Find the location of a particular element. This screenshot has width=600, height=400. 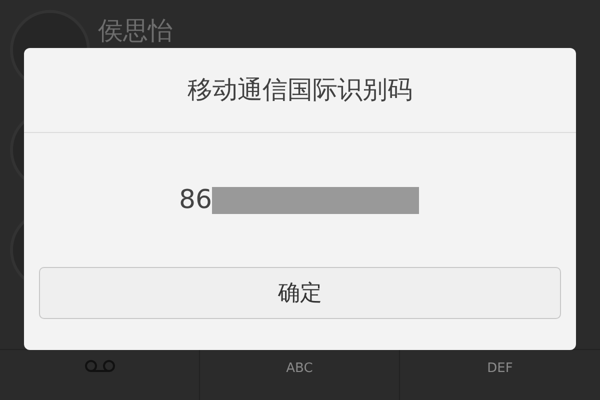

code-value: 86 is located at coordinates (195, 200).